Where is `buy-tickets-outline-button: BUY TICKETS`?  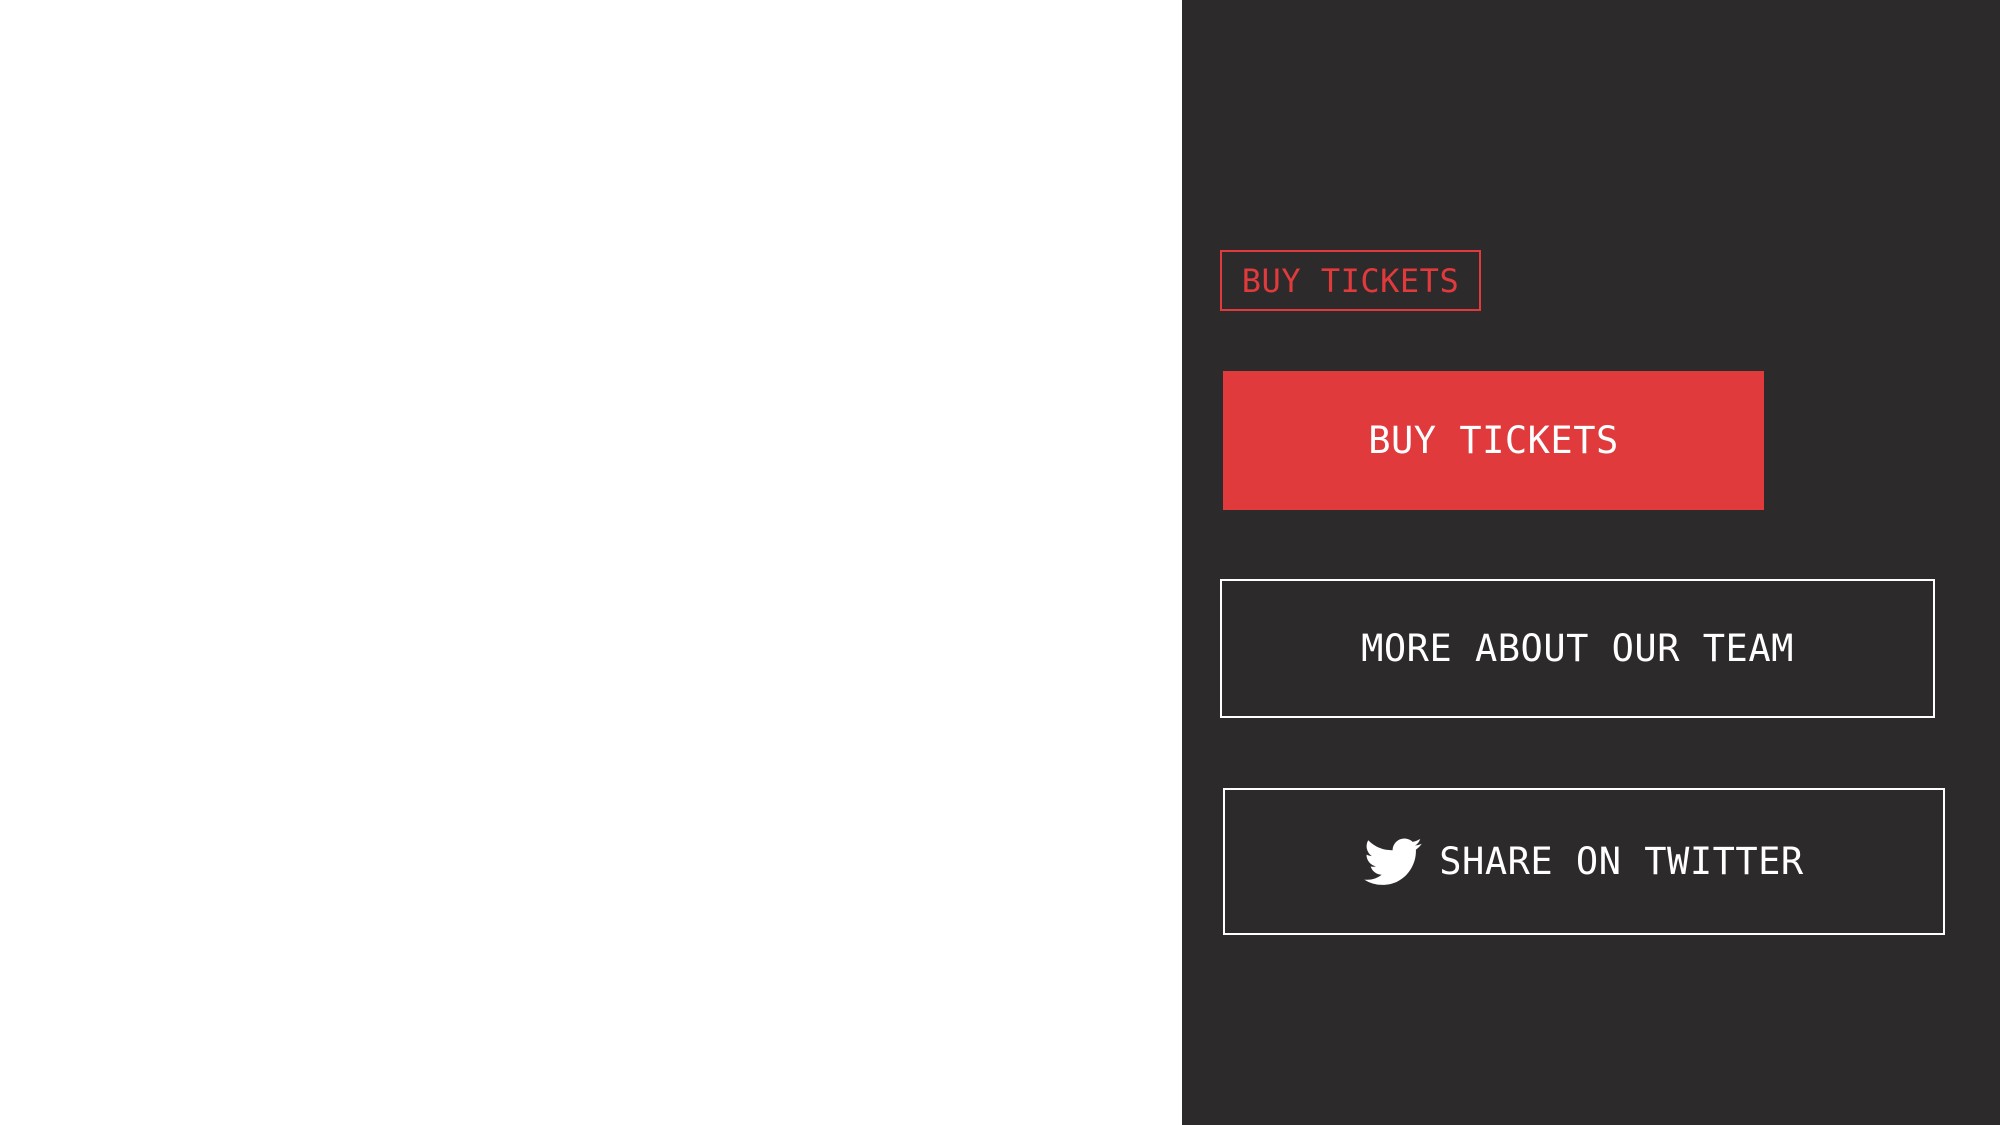
buy-tickets-outline-button: BUY TICKETS is located at coordinates (1350, 280).